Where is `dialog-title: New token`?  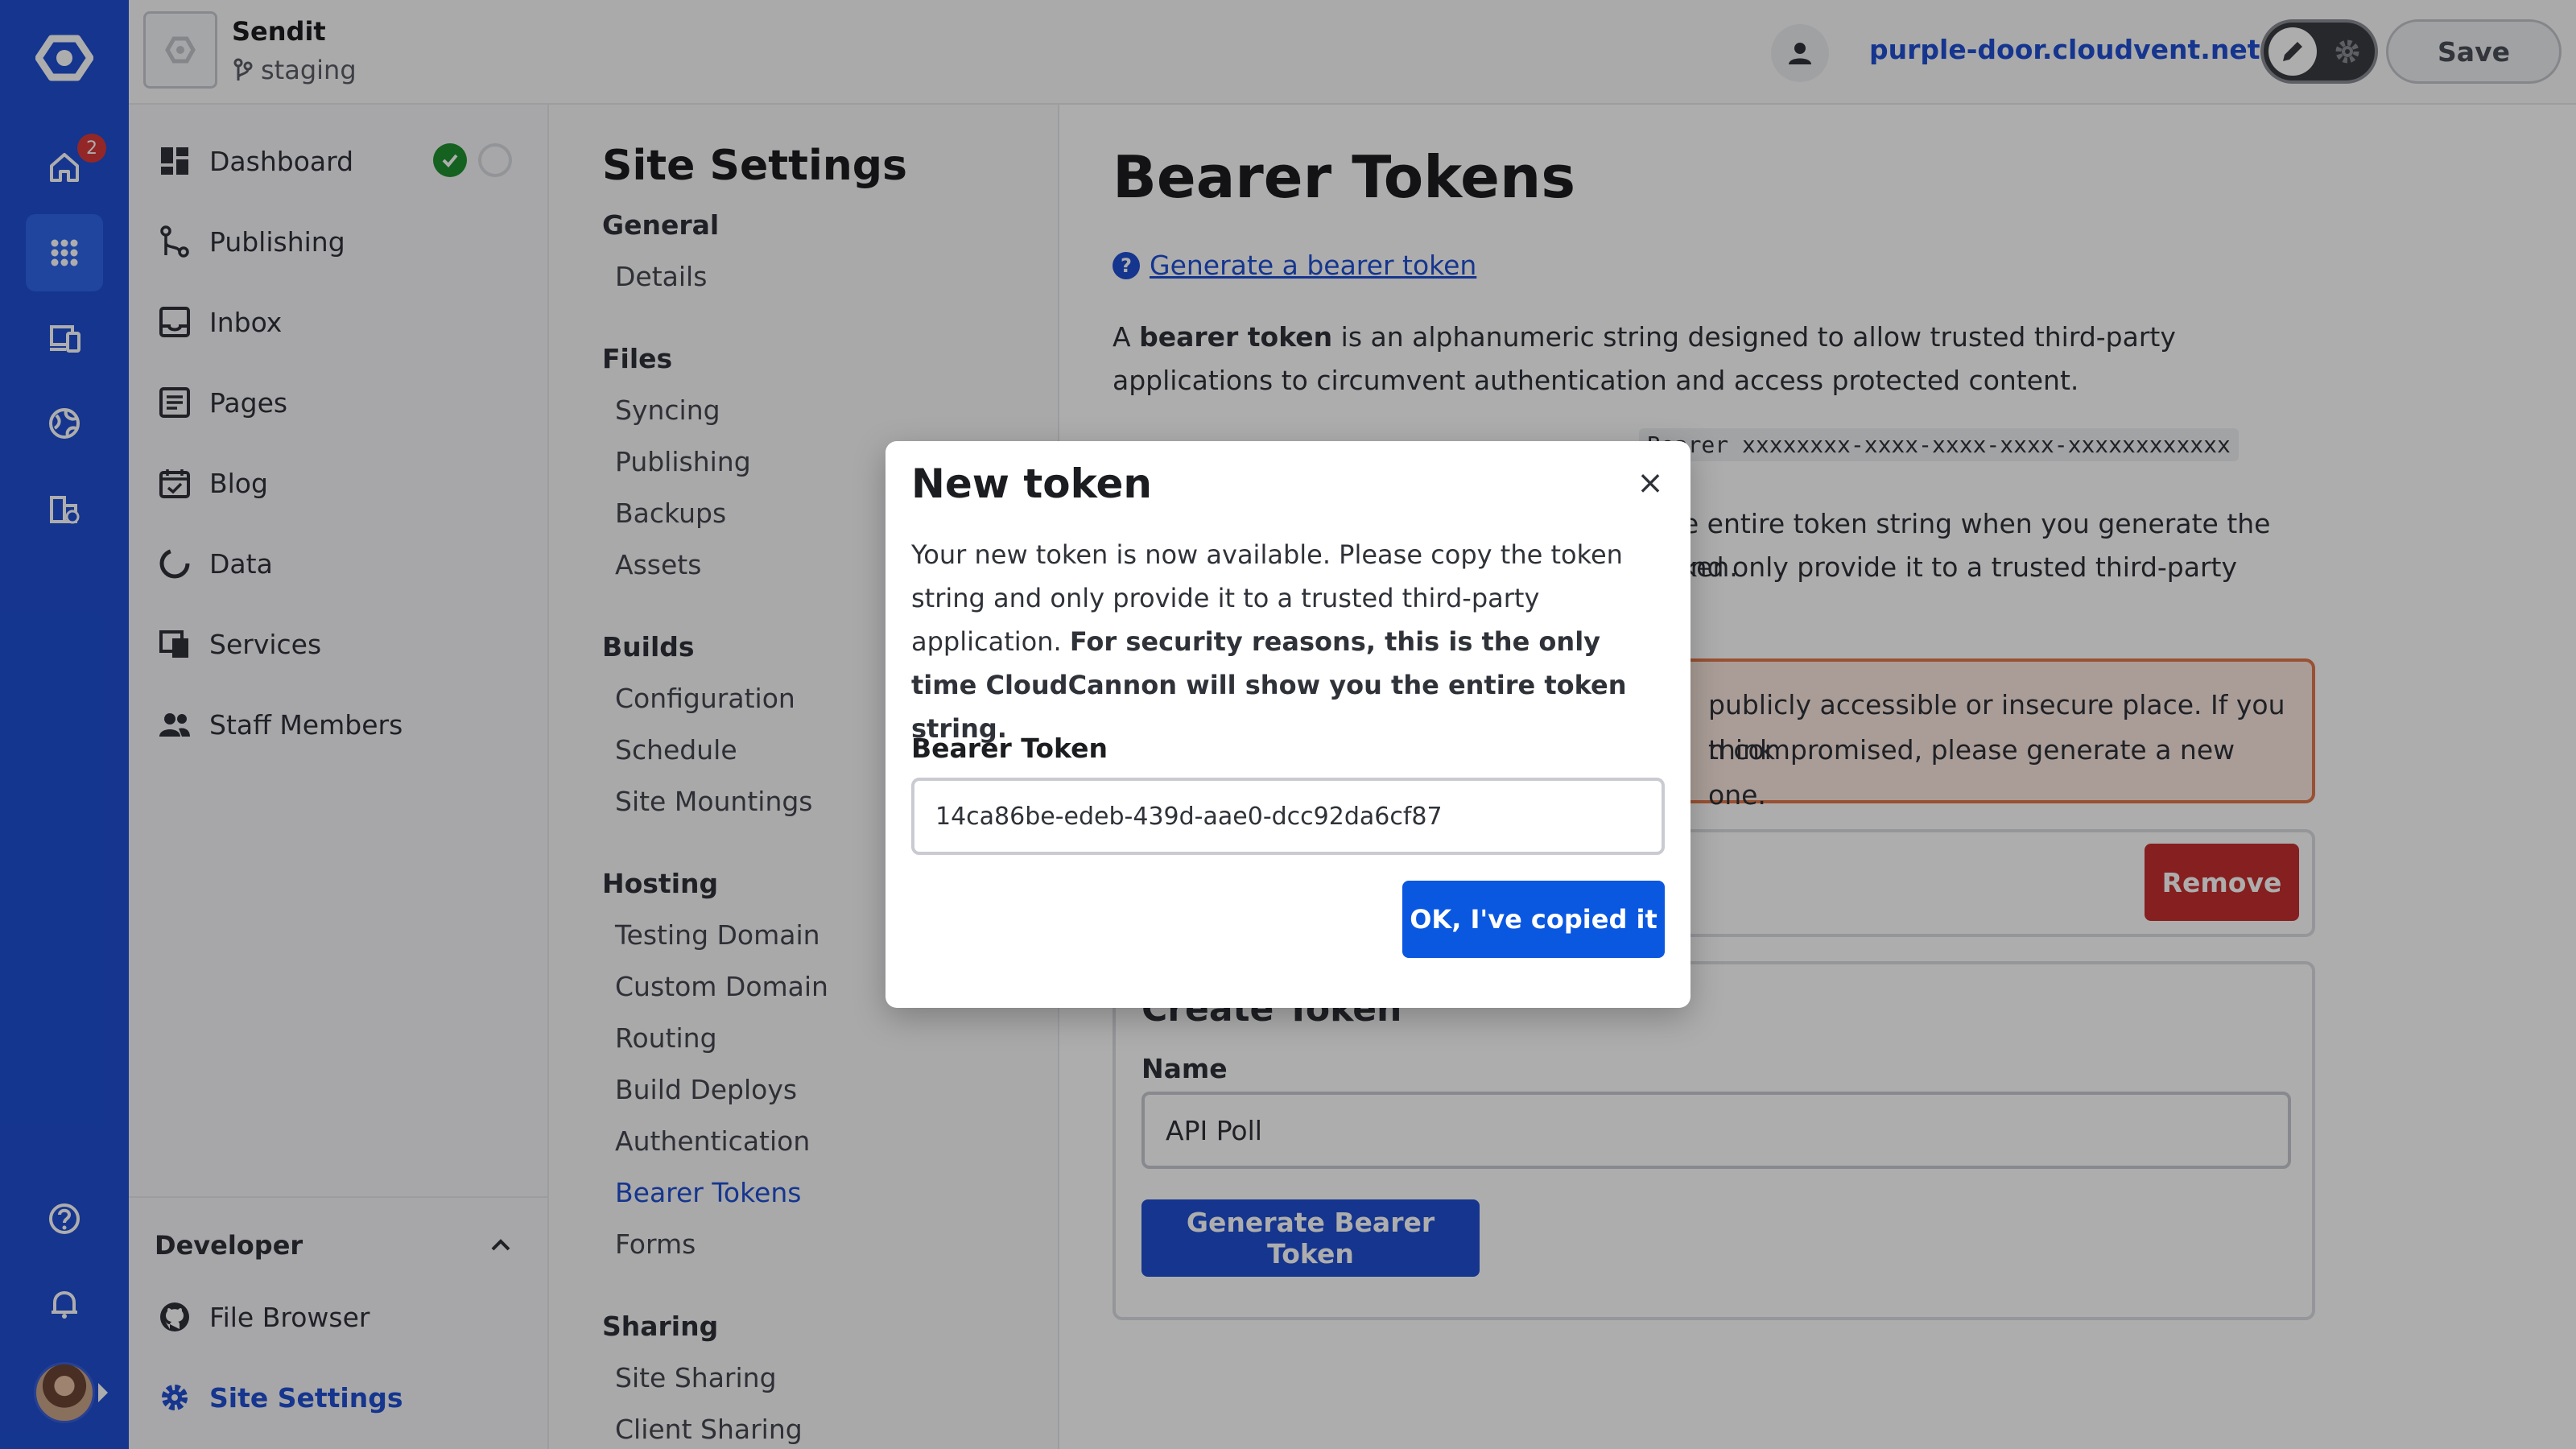
dialog-title: New token is located at coordinates (1032, 483).